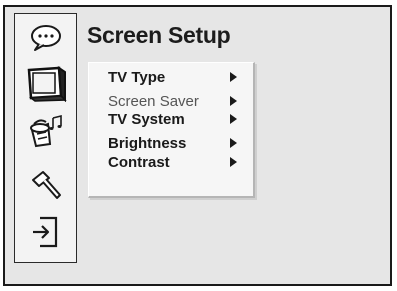 The height and width of the screenshot is (291, 397). What do you see at coordinates (178, 163) in the screenshot?
I see `menu-item-contrast: Contrast` at bounding box center [178, 163].